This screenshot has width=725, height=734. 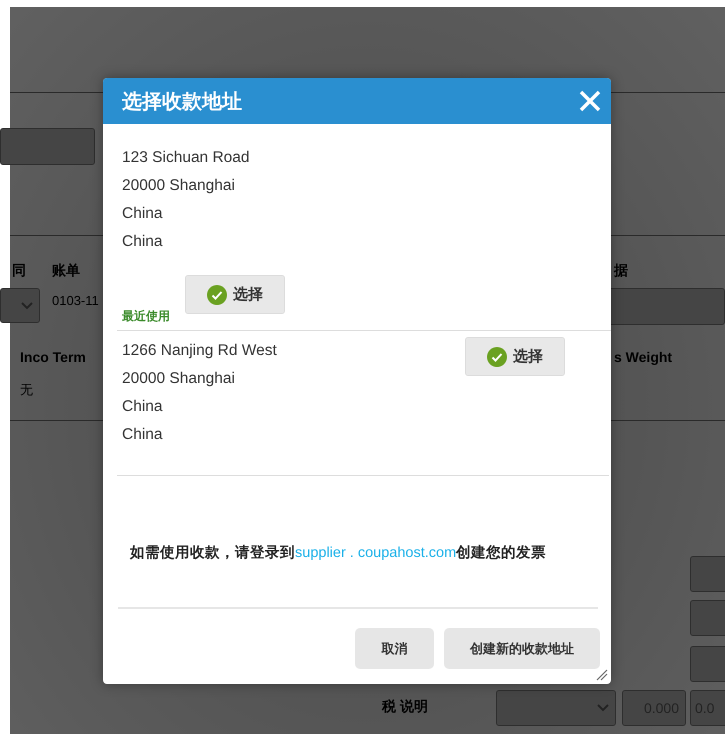 What do you see at coordinates (66, 271) in the screenshot?
I see `field-label: 账单` at bounding box center [66, 271].